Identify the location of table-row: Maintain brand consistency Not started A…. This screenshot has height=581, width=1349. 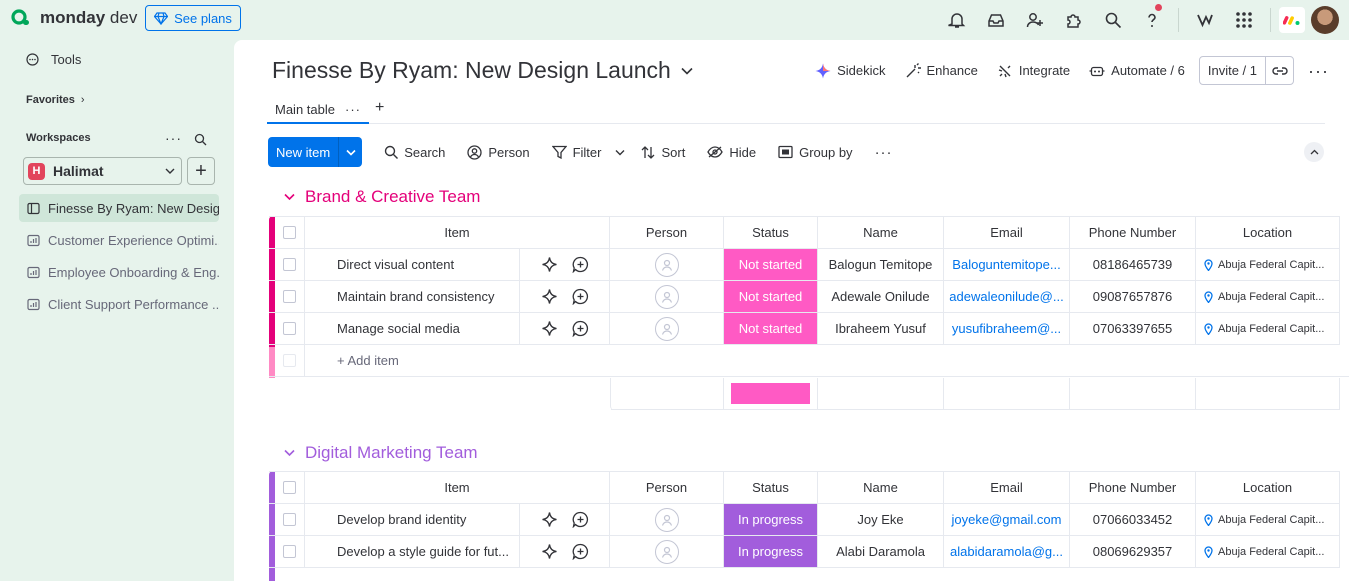
(804, 297).